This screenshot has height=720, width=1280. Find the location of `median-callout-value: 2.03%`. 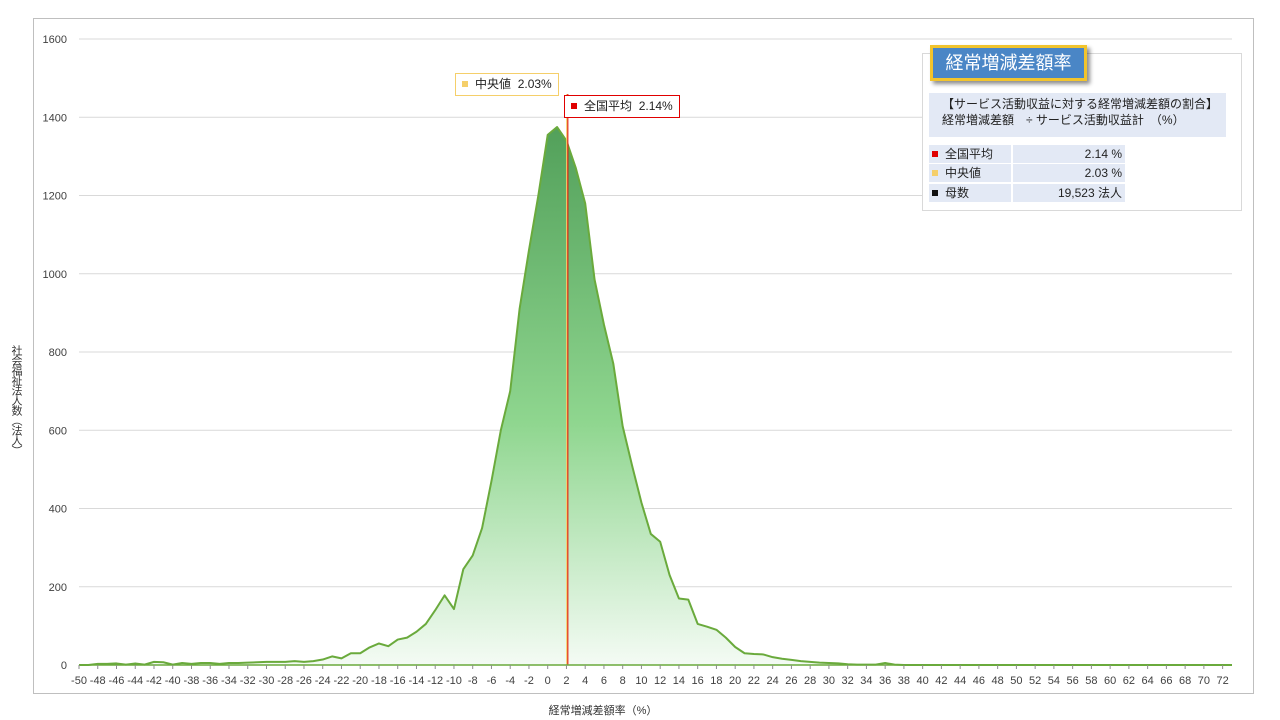

median-callout-value: 2.03% is located at coordinates (534, 84).